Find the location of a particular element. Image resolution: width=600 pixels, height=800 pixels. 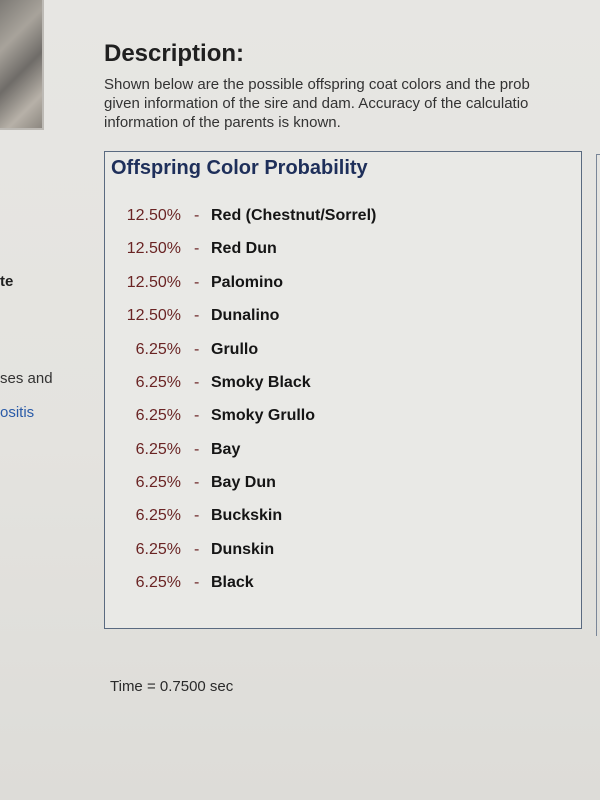

coat-color-name: Palomino is located at coordinates (247, 282).